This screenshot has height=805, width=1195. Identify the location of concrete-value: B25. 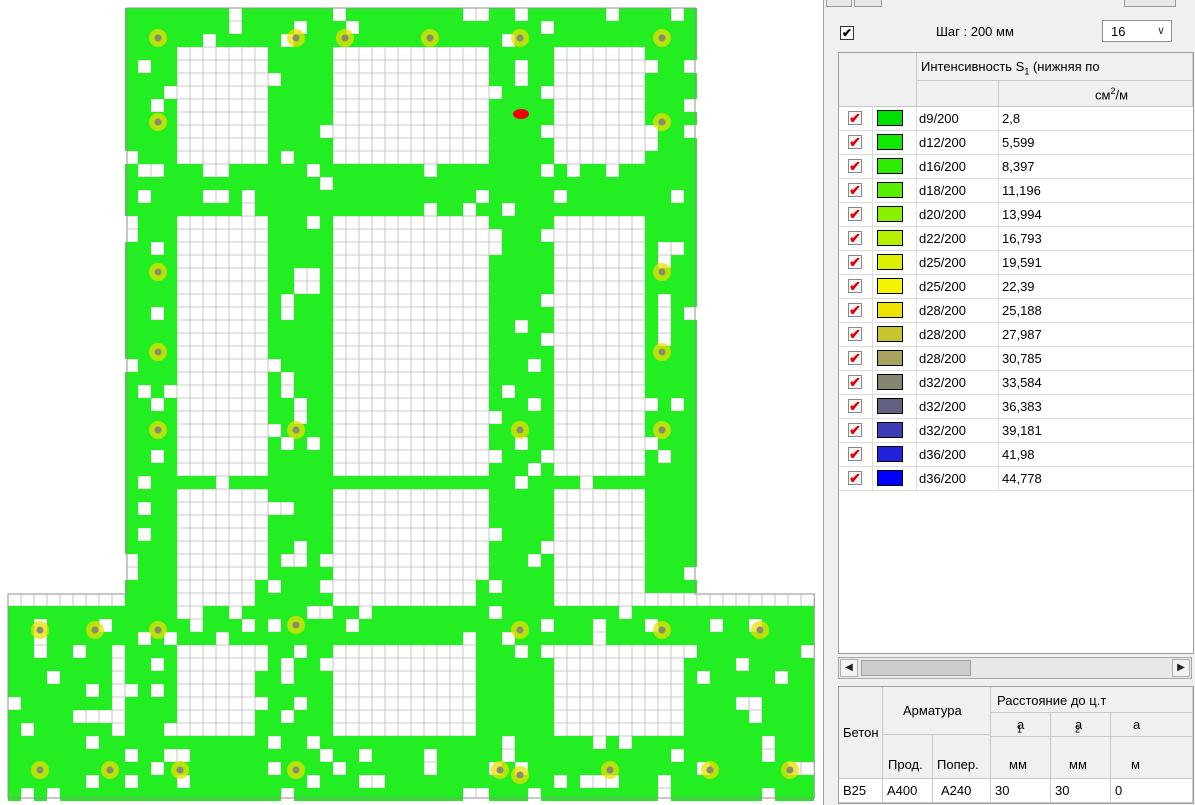
(861, 791).